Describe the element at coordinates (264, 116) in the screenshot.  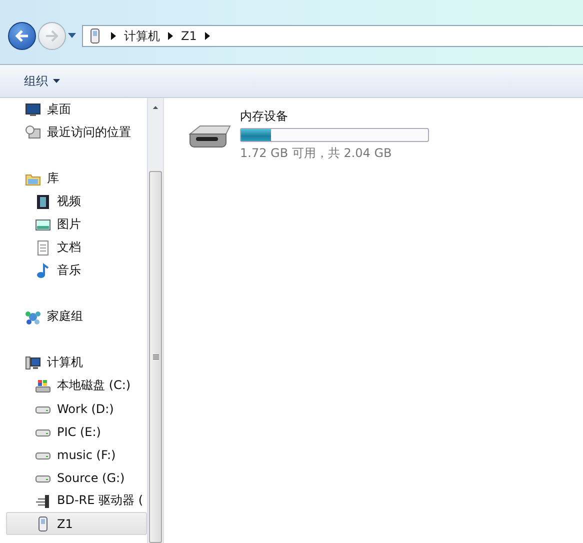
I see `device-name: 内存设备` at that location.